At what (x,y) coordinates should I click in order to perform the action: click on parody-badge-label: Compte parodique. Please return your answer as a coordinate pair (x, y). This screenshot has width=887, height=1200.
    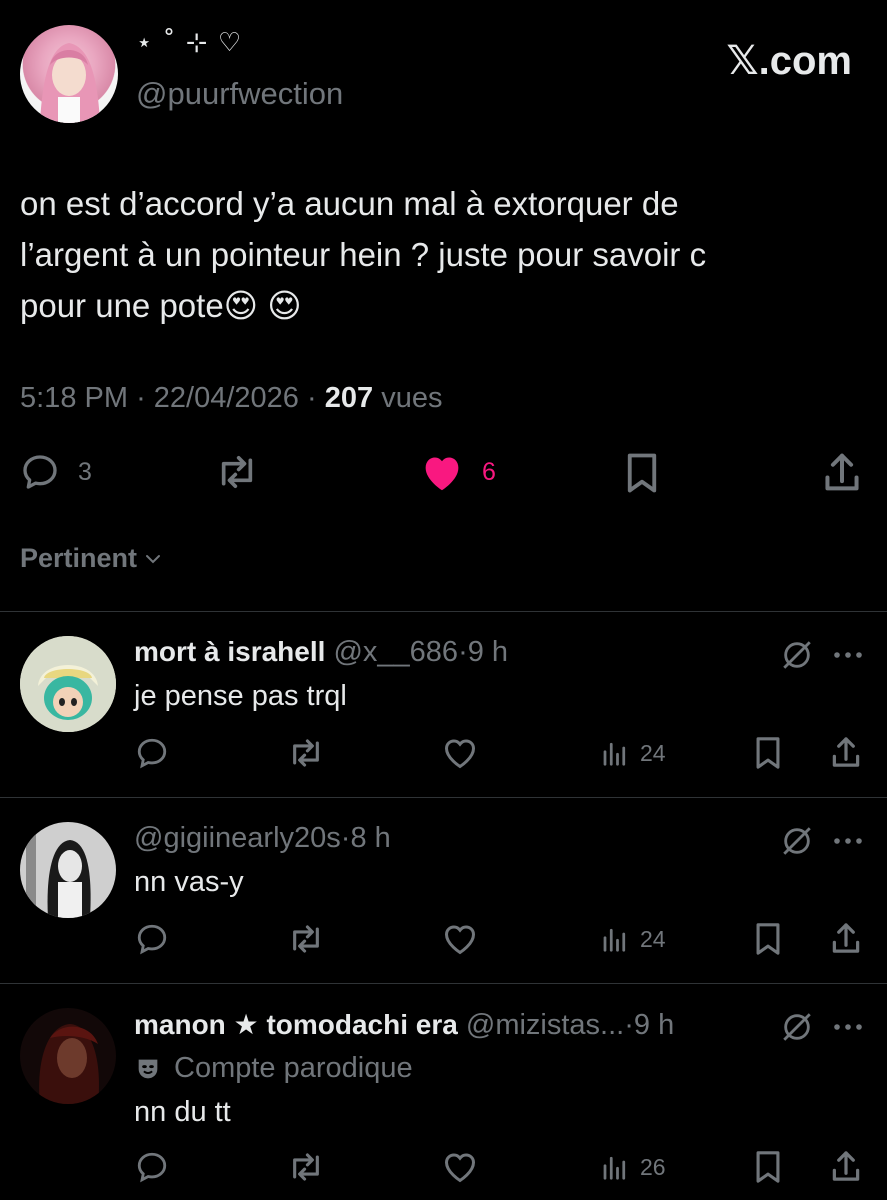
    Looking at the image, I should click on (293, 1068).